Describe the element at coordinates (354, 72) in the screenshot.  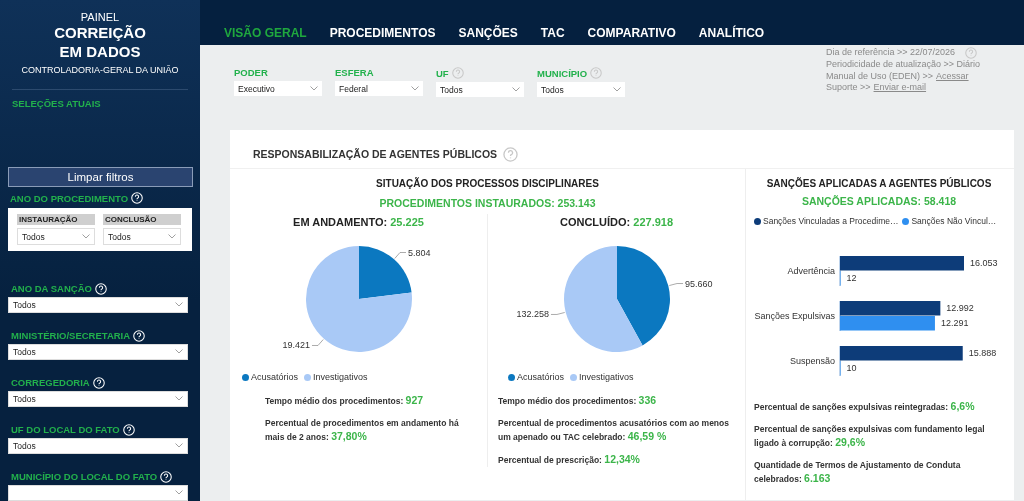
I see `filter-label: ESFERA` at that location.